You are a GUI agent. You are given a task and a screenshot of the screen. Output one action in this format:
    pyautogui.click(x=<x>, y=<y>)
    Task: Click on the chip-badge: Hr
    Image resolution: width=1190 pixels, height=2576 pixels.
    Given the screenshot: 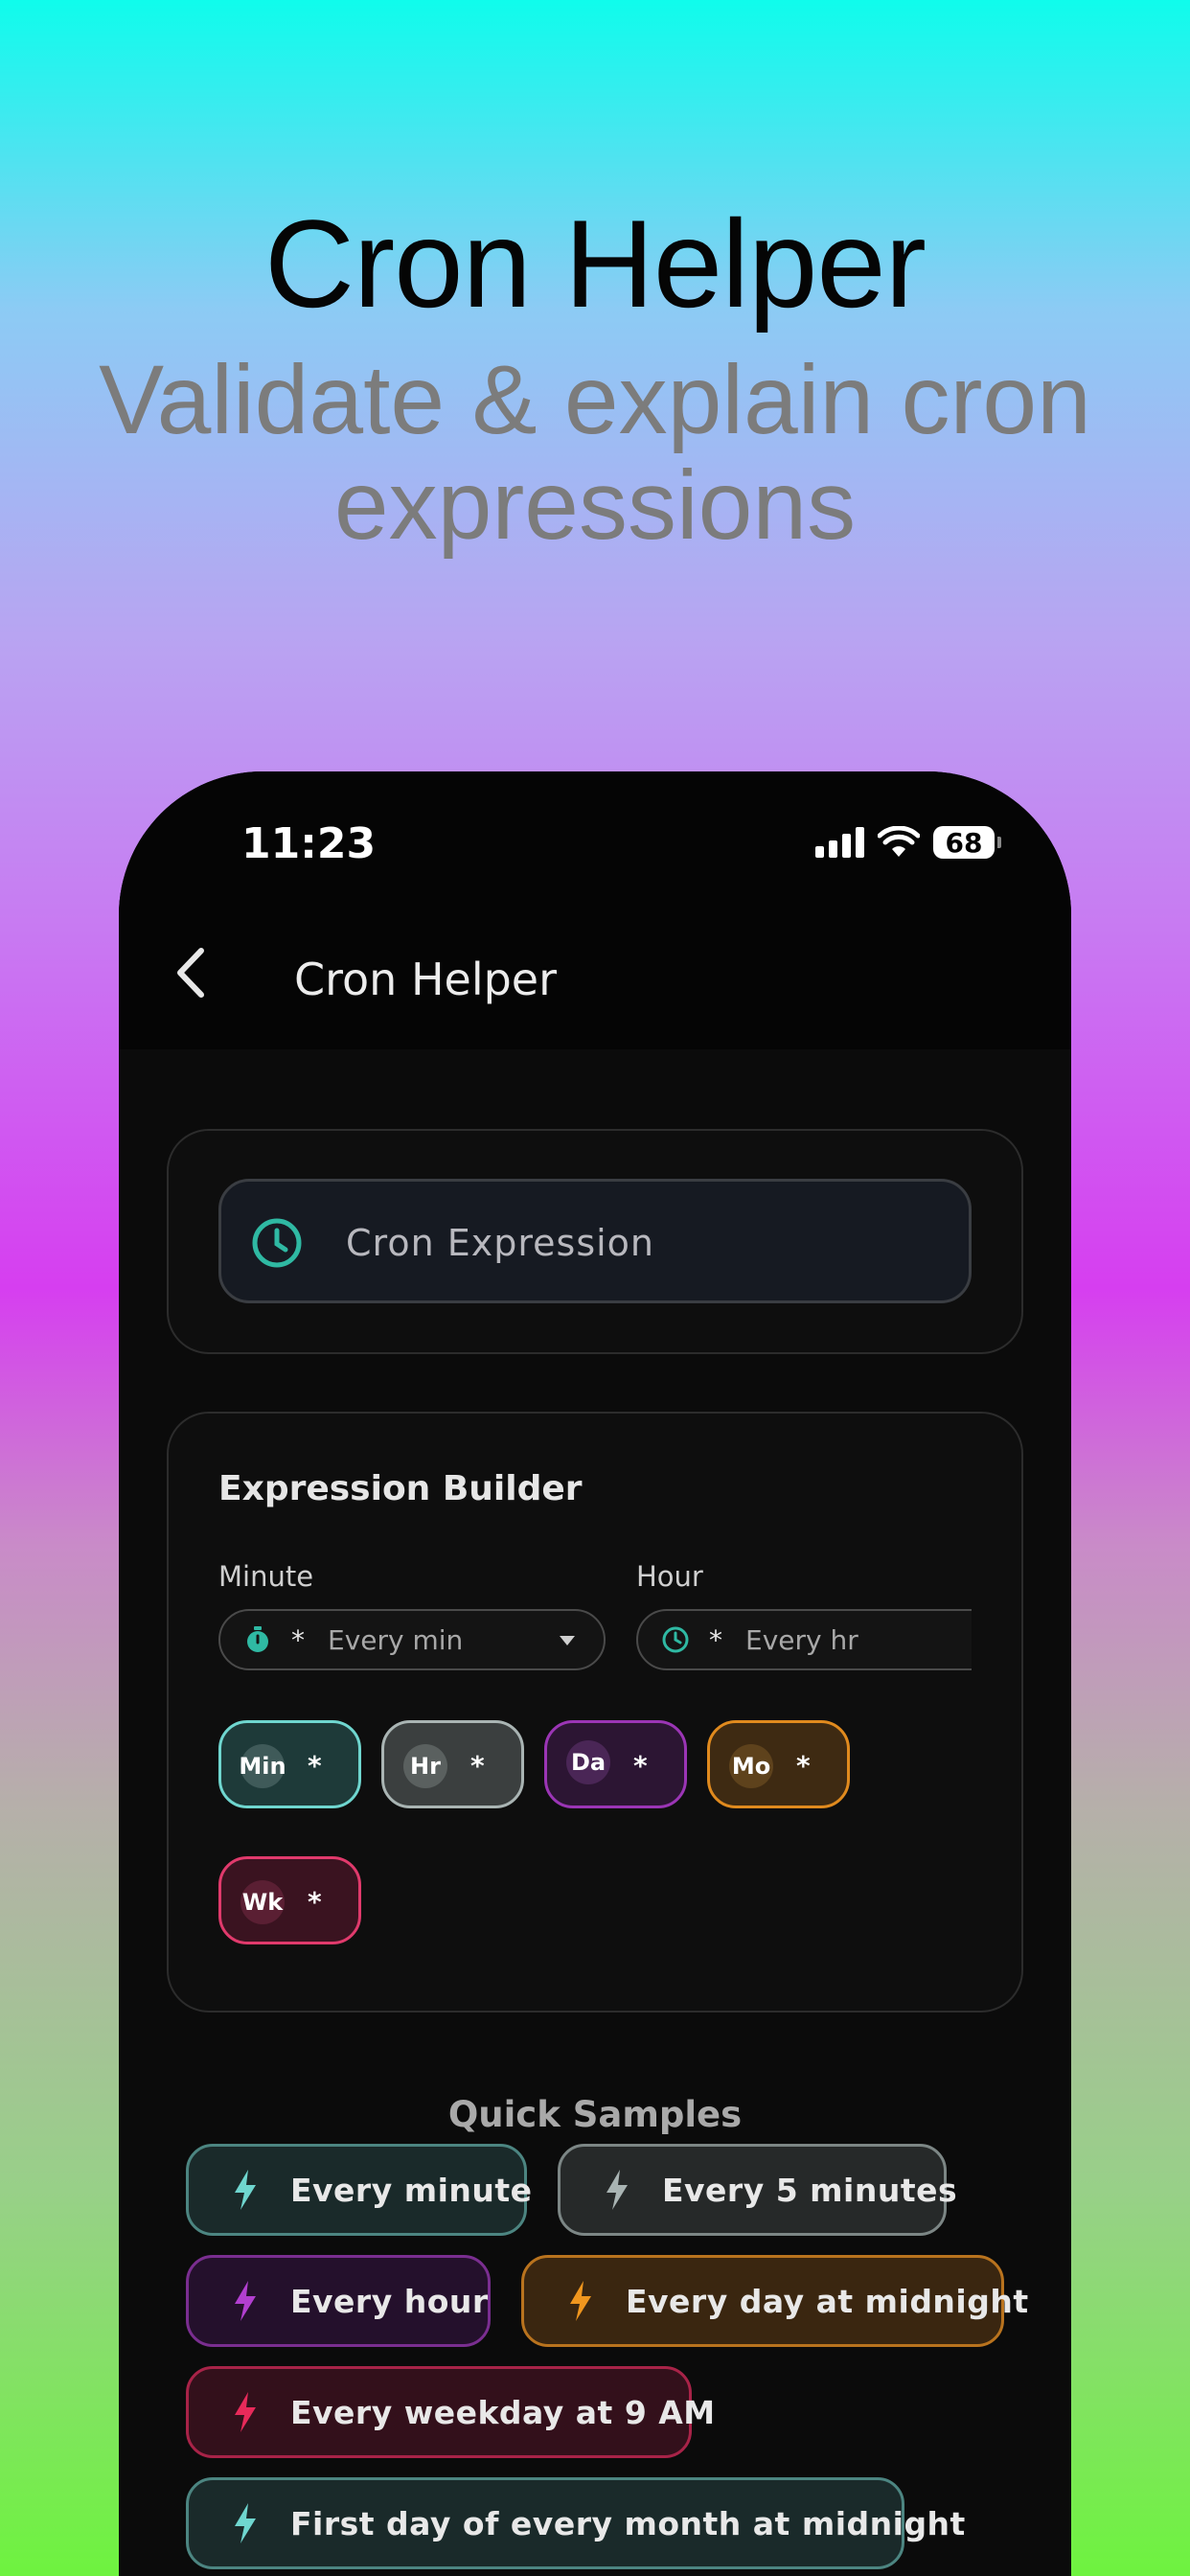 What is the action you would take?
    pyautogui.click(x=425, y=1766)
    